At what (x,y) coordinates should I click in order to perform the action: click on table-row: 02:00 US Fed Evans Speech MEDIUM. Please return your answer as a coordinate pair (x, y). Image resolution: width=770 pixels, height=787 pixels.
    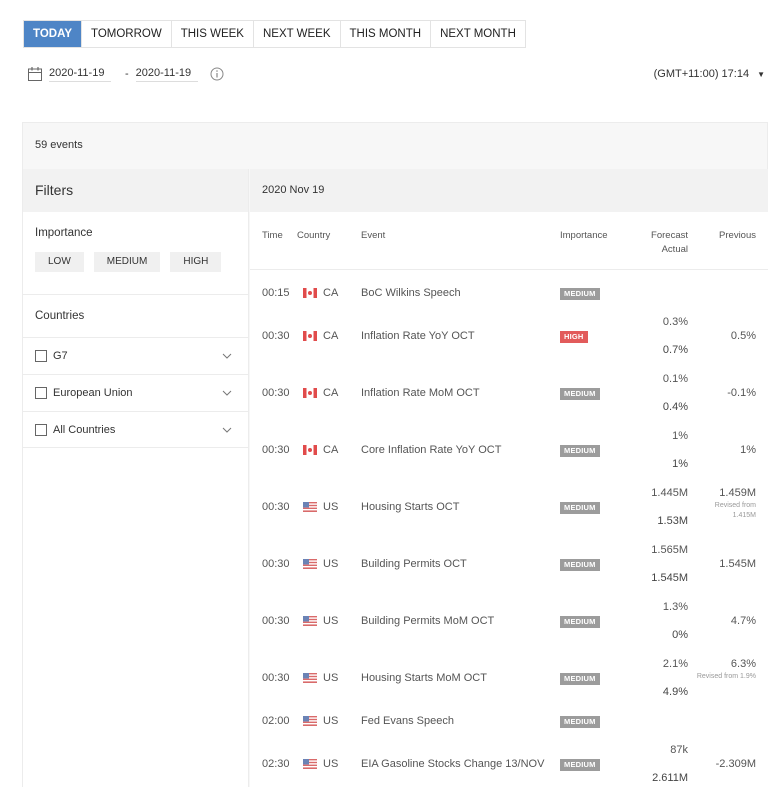
    Looking at the image, I should click on (509, 720).